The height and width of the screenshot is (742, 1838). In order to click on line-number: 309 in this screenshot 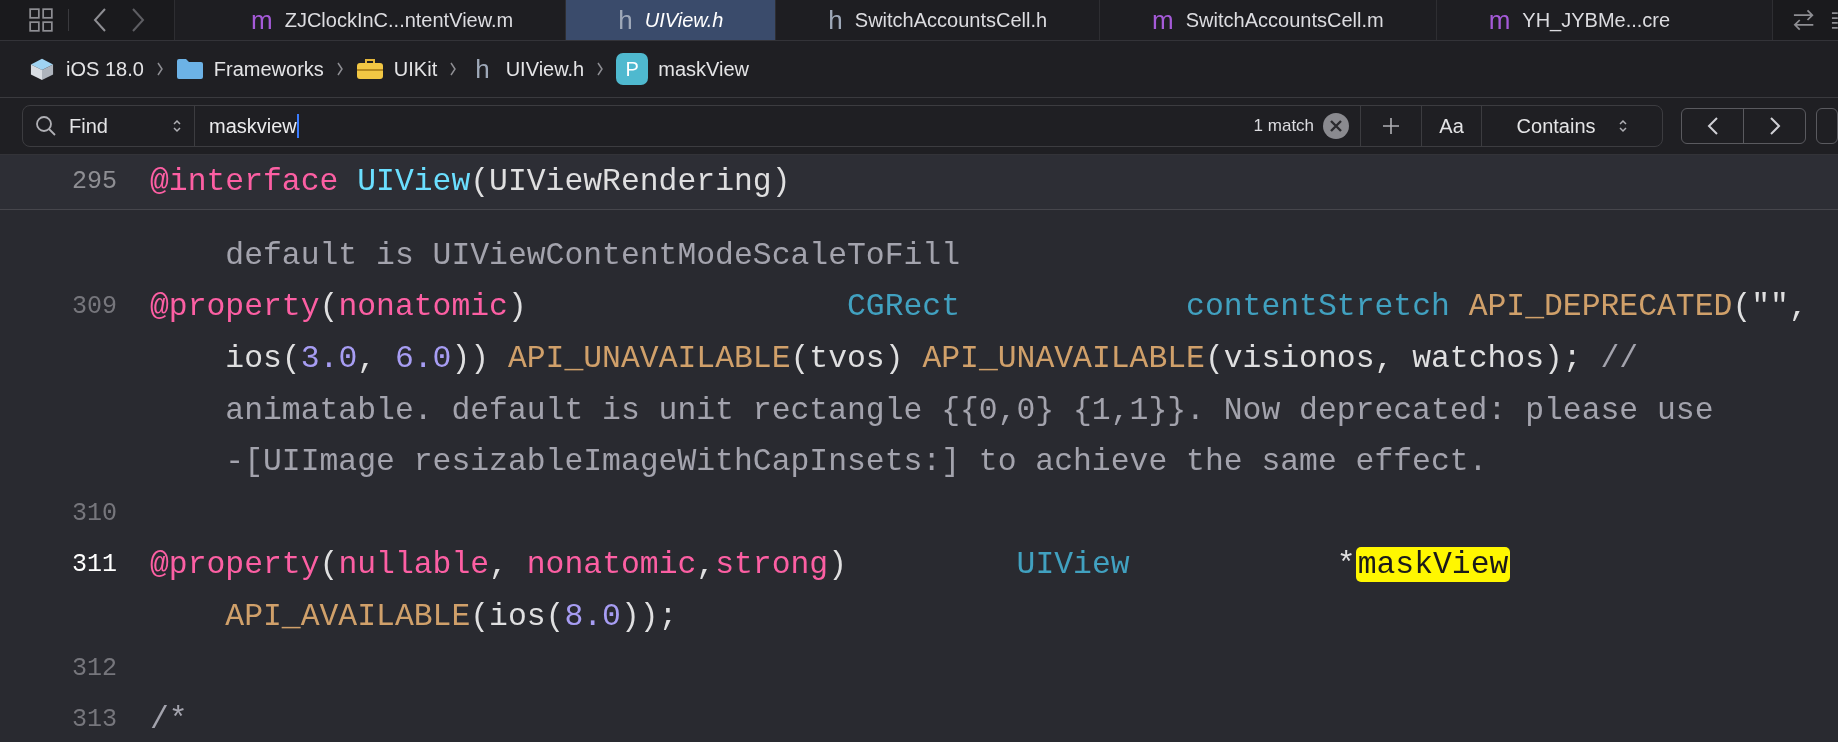, I will do `click(94, 307)`.